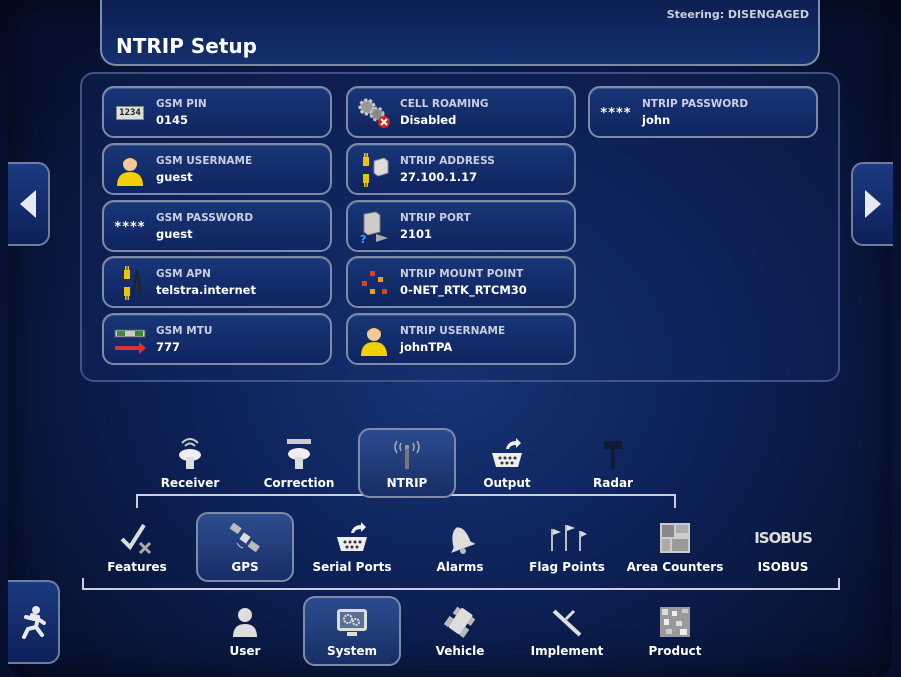  Describe the element at coordinates (352, 549) in the screenshot. I see `tab-serial-ports: Serial Ports` at that location.